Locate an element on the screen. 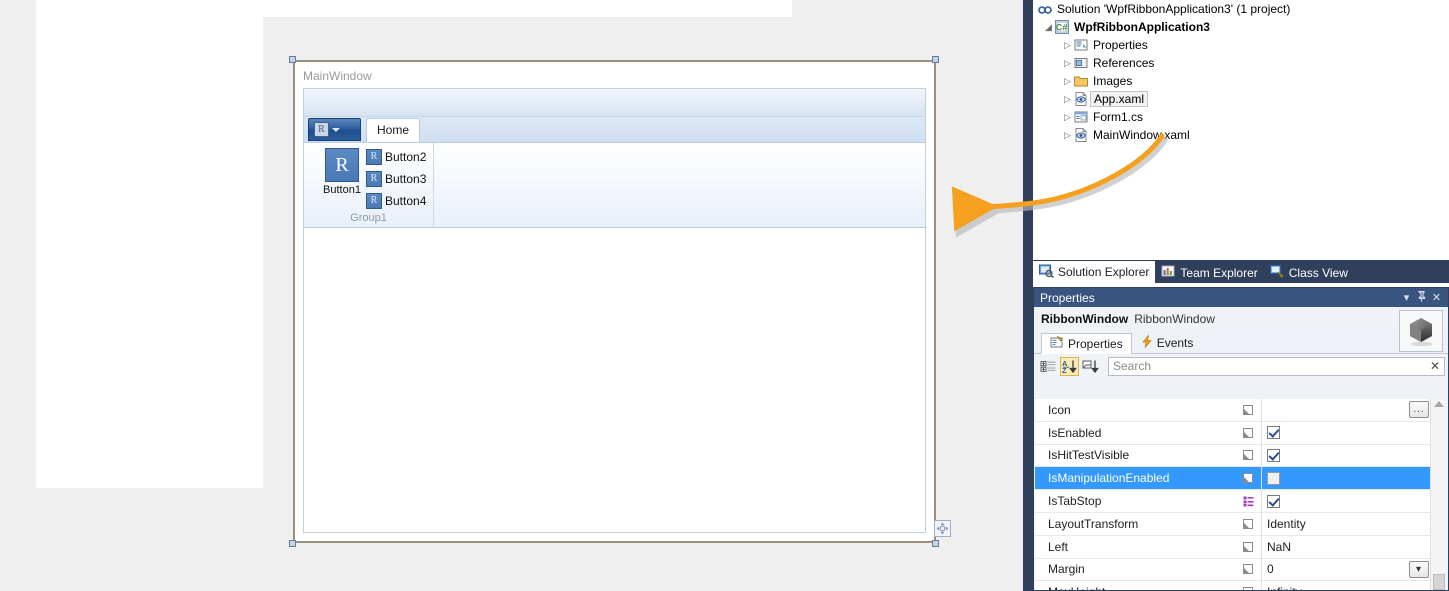 This screenshot has height=591, width=1449. tab-solution-explorer: Solution Explorer is located at coordinates (1094, 272).